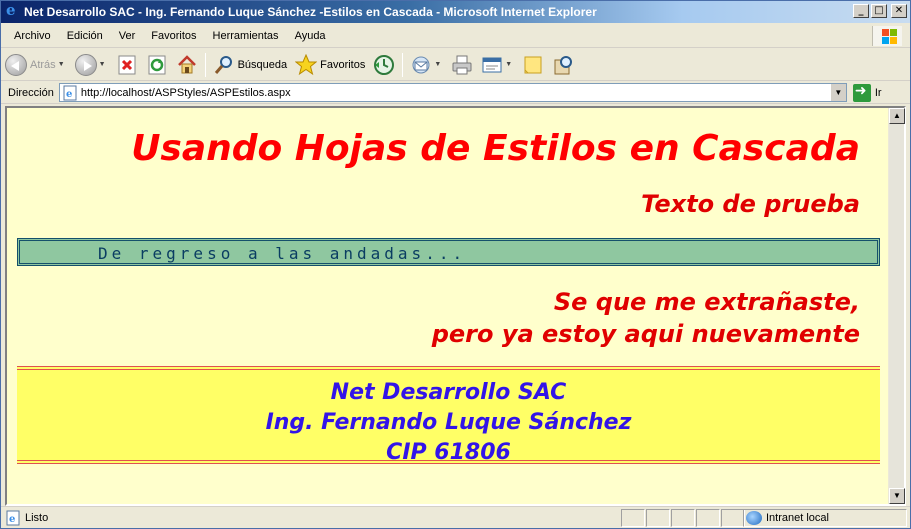 Image resolution: width=911 pixels, height=529 pixels. I want to click on edit-page-icon, so click(492, 65).